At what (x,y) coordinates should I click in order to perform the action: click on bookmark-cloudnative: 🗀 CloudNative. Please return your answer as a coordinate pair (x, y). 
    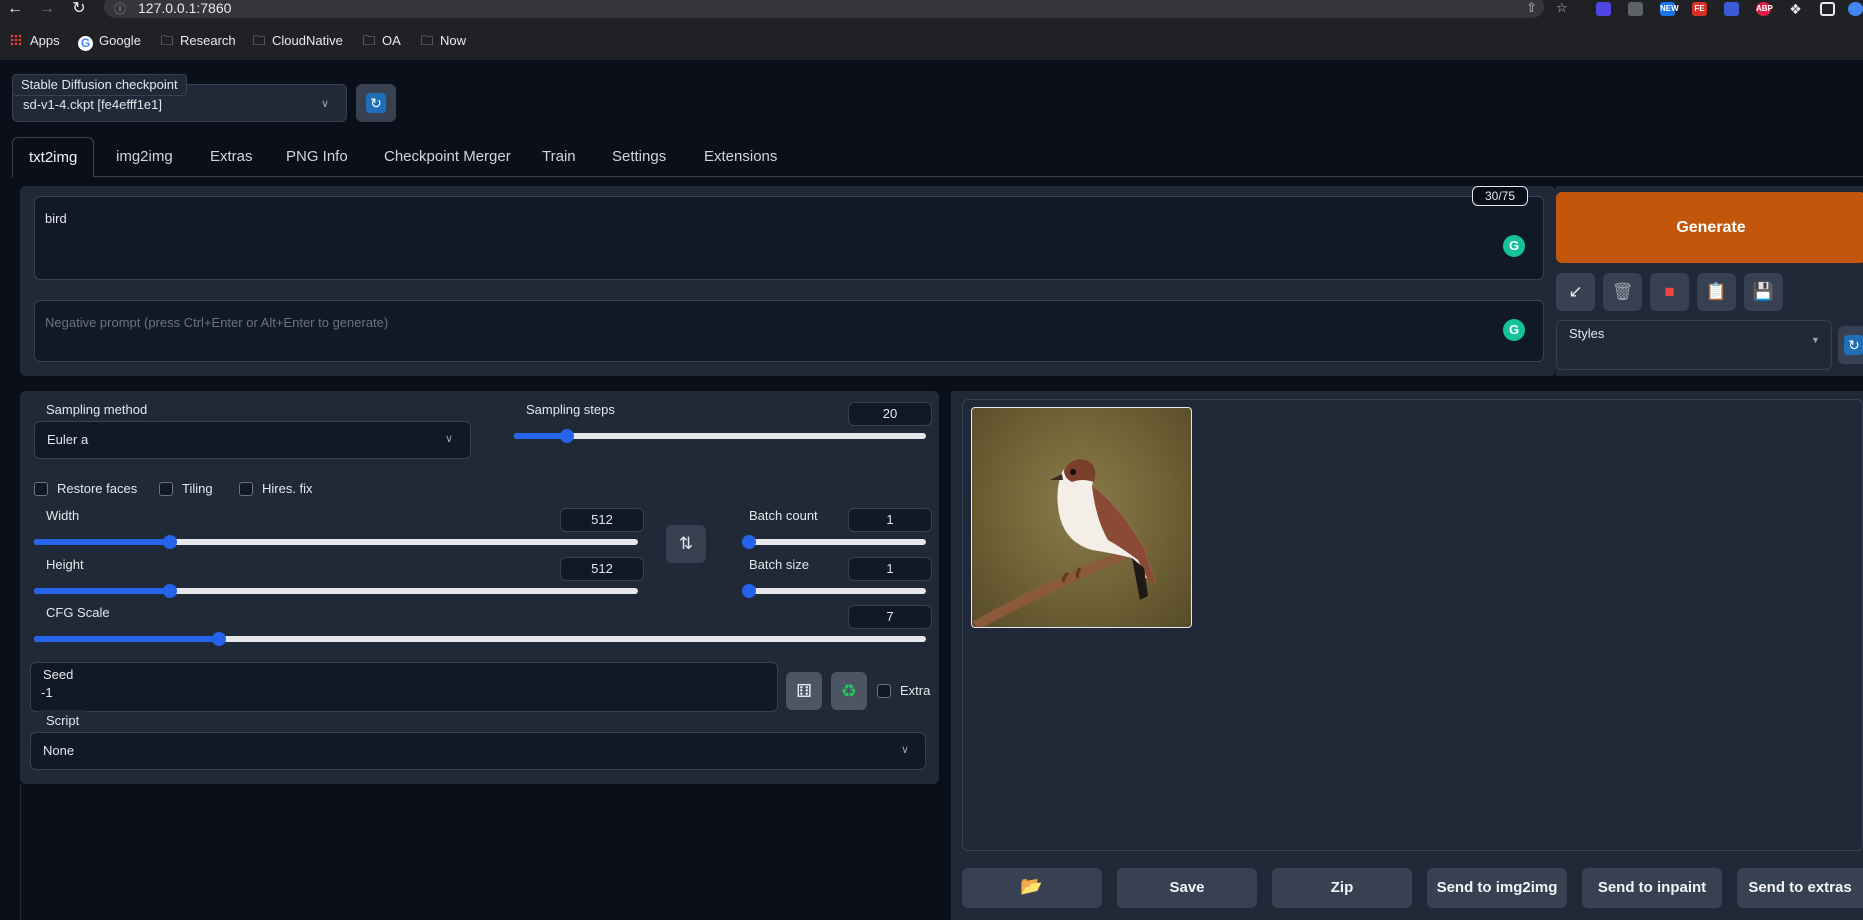
    Looking at the image, I should click on (297, 41).